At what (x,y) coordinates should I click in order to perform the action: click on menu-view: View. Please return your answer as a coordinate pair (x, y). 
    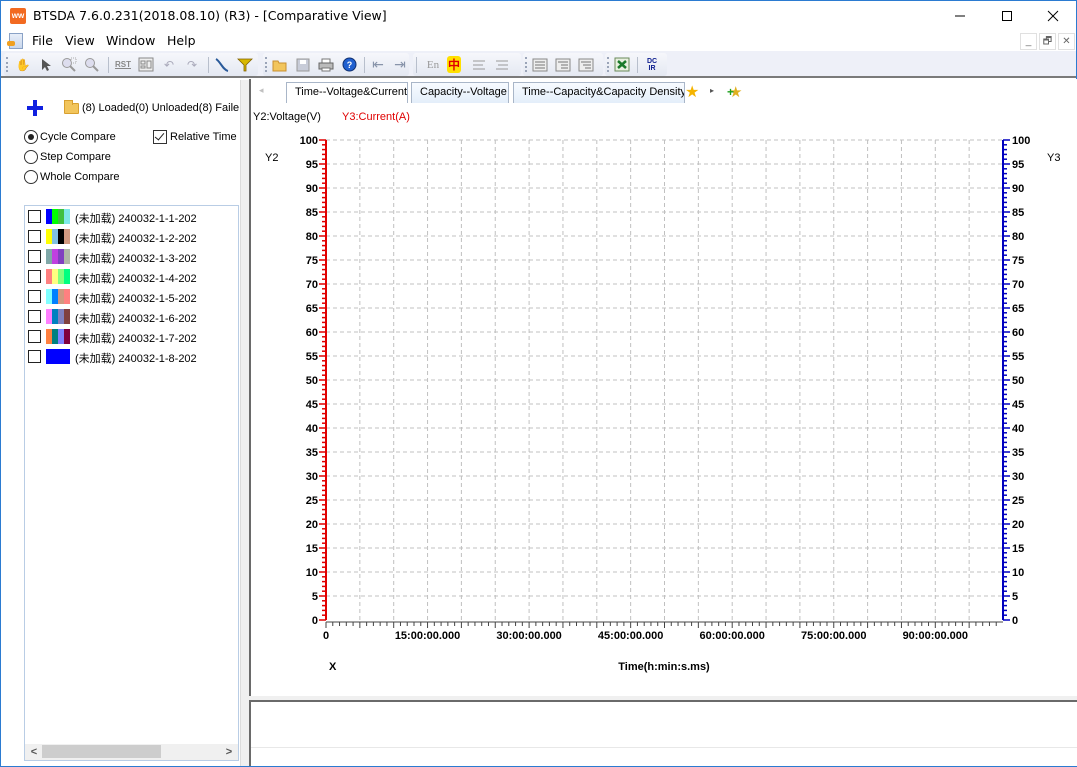
    Looking at the image, I should click on (80, 40).